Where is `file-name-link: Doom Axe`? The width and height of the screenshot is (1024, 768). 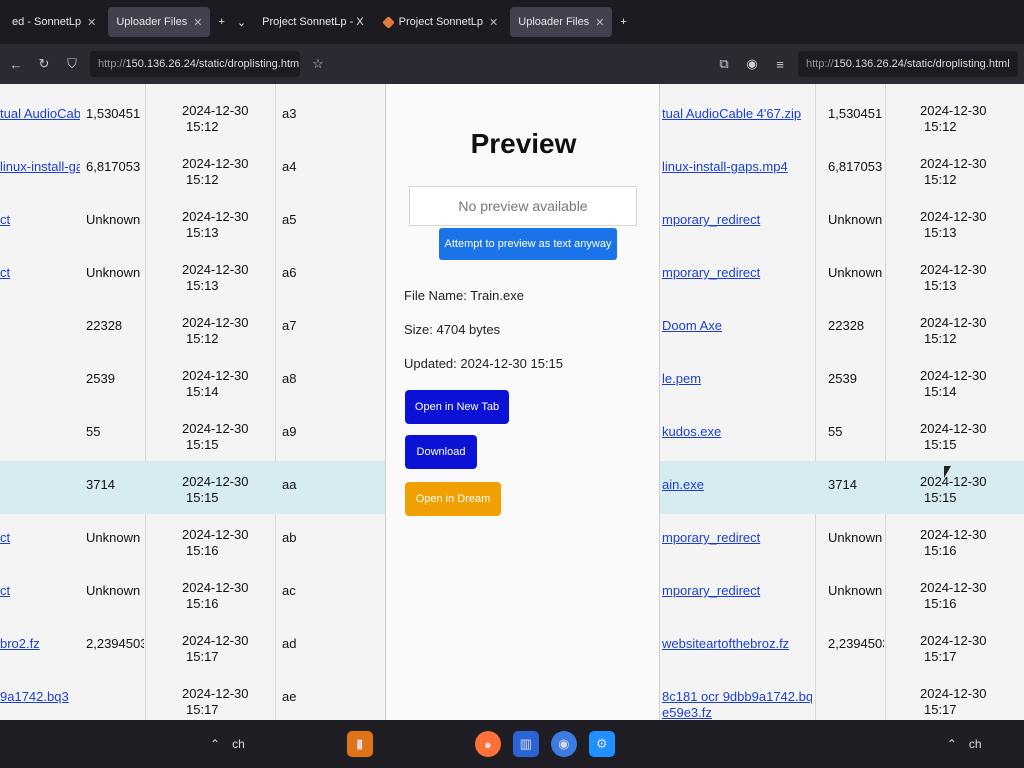 file-name-link: Doom Axe is located at coordinates (737, 325).